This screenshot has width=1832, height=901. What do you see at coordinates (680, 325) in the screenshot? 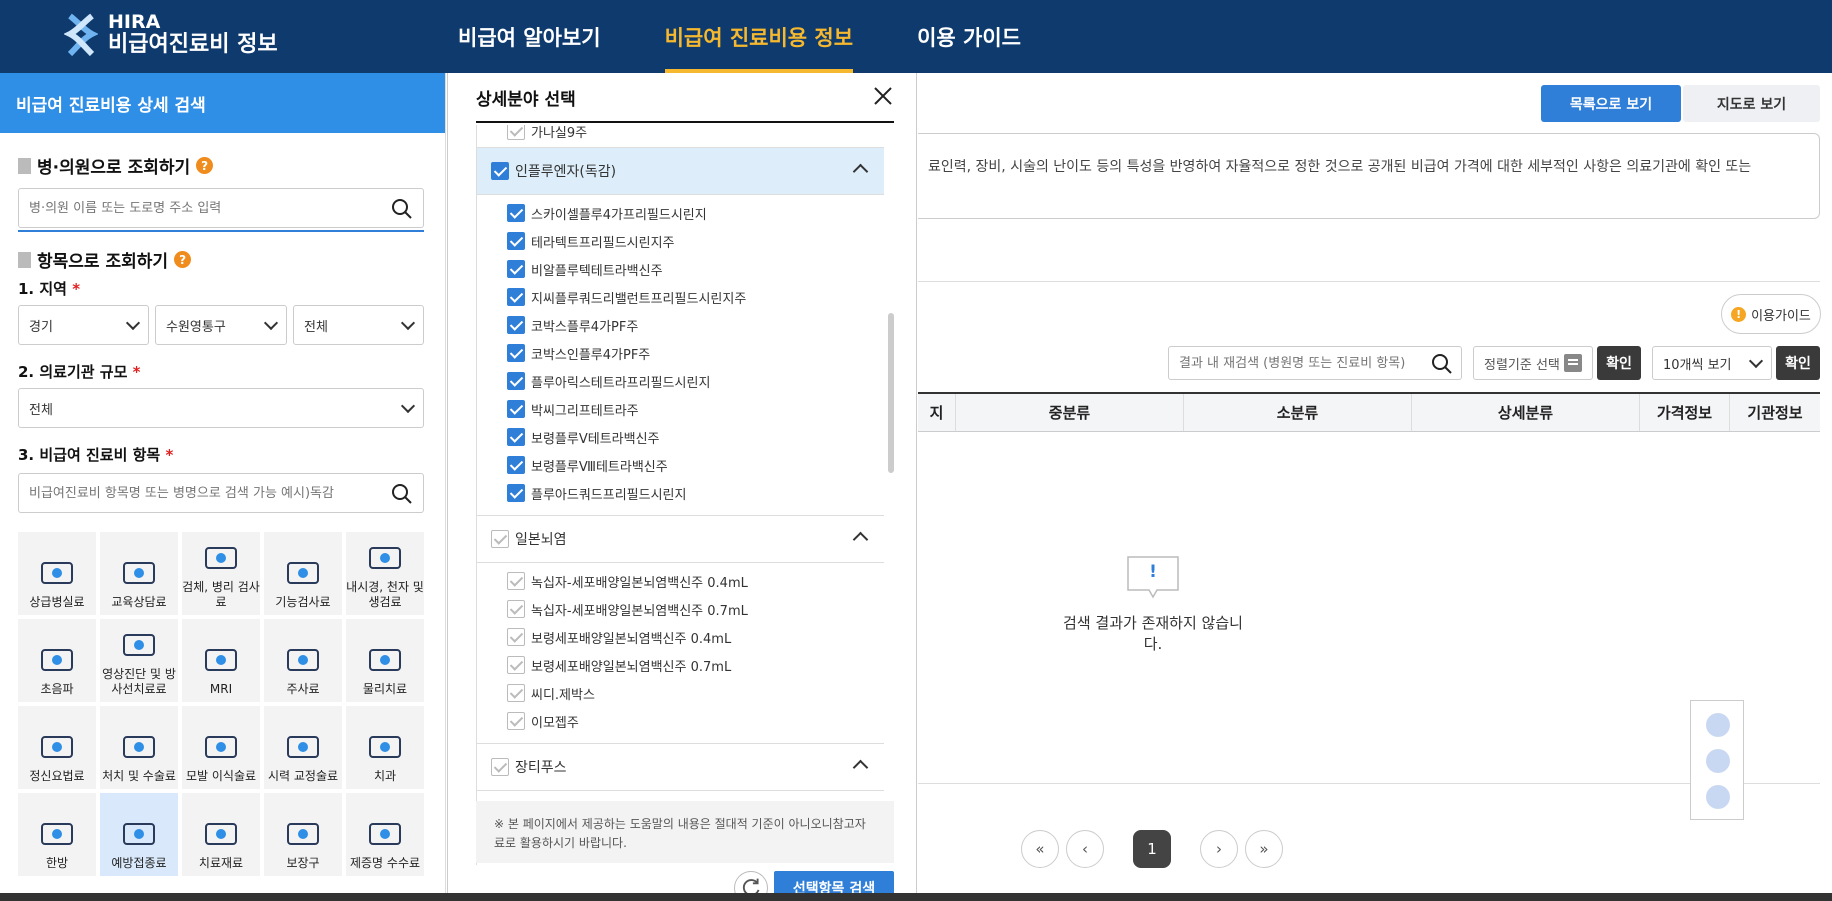
I see `list-item: 코박스플루4가PF주` at bounding box center [680, 325].